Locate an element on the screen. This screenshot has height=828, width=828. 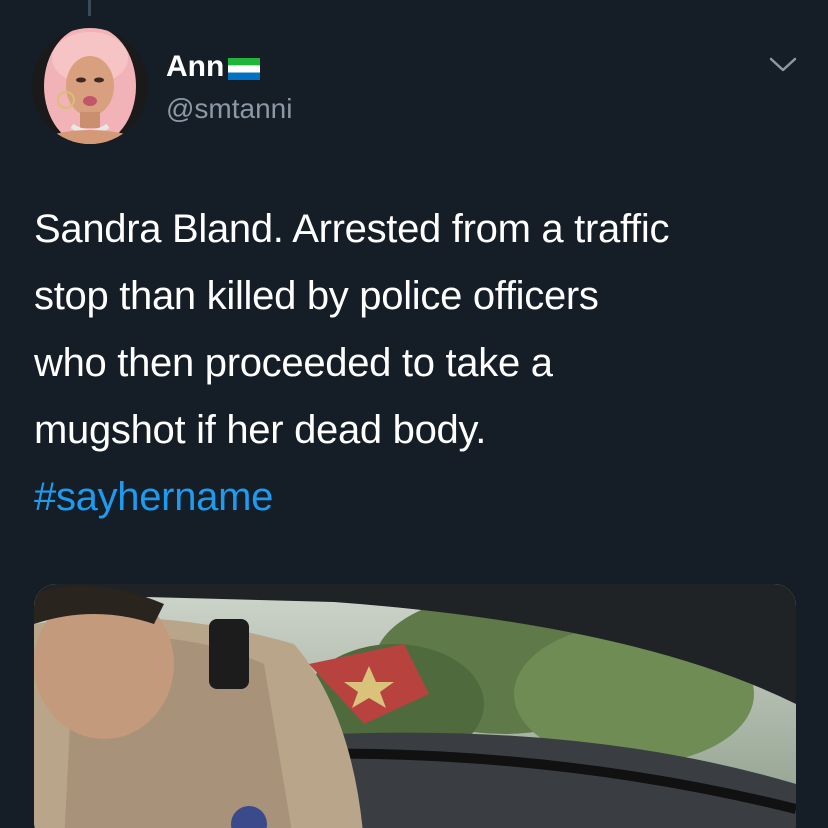
tweet-text-line: mugshot if her dead body. is located at coordinates (260, 430).